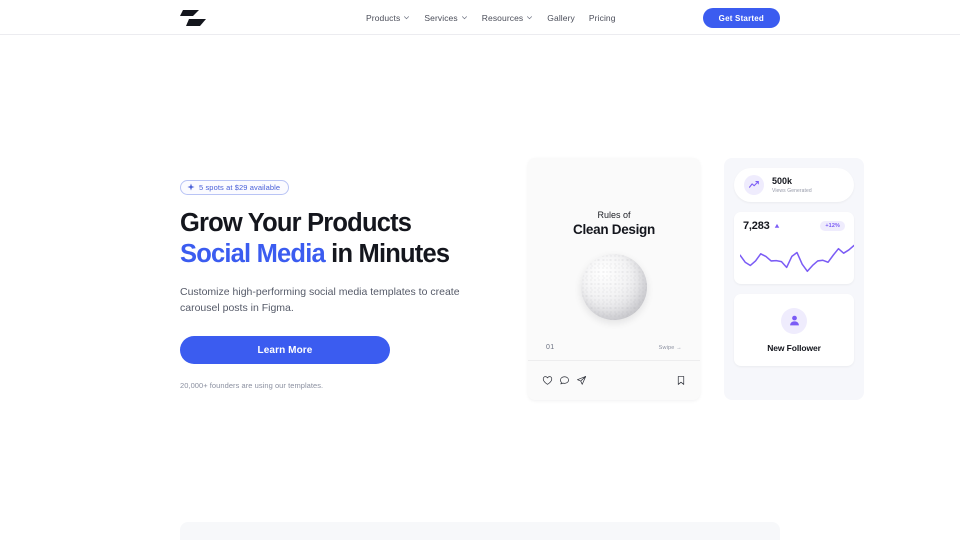 The image size is (960, 540). I want to click on sparkle-icon, so click(191, 187).